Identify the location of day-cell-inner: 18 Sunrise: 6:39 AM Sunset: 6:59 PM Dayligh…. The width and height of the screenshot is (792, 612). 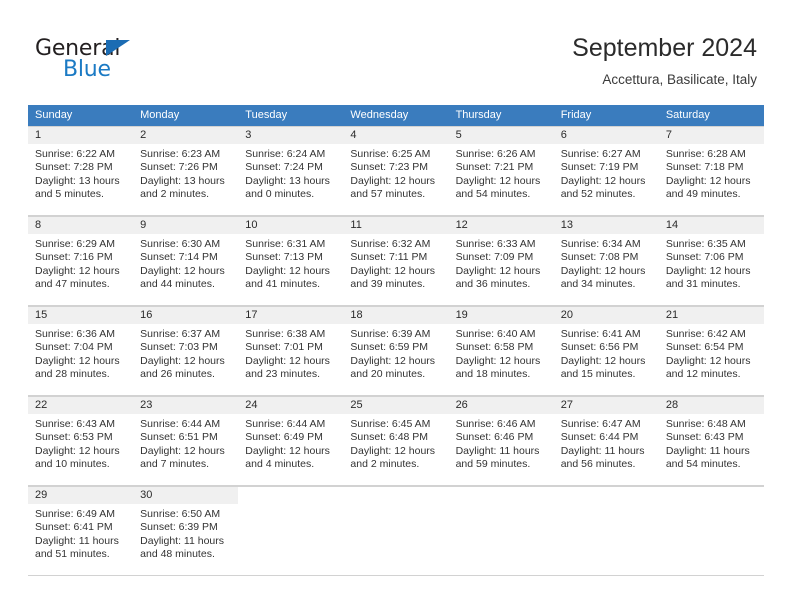
(396, 351).